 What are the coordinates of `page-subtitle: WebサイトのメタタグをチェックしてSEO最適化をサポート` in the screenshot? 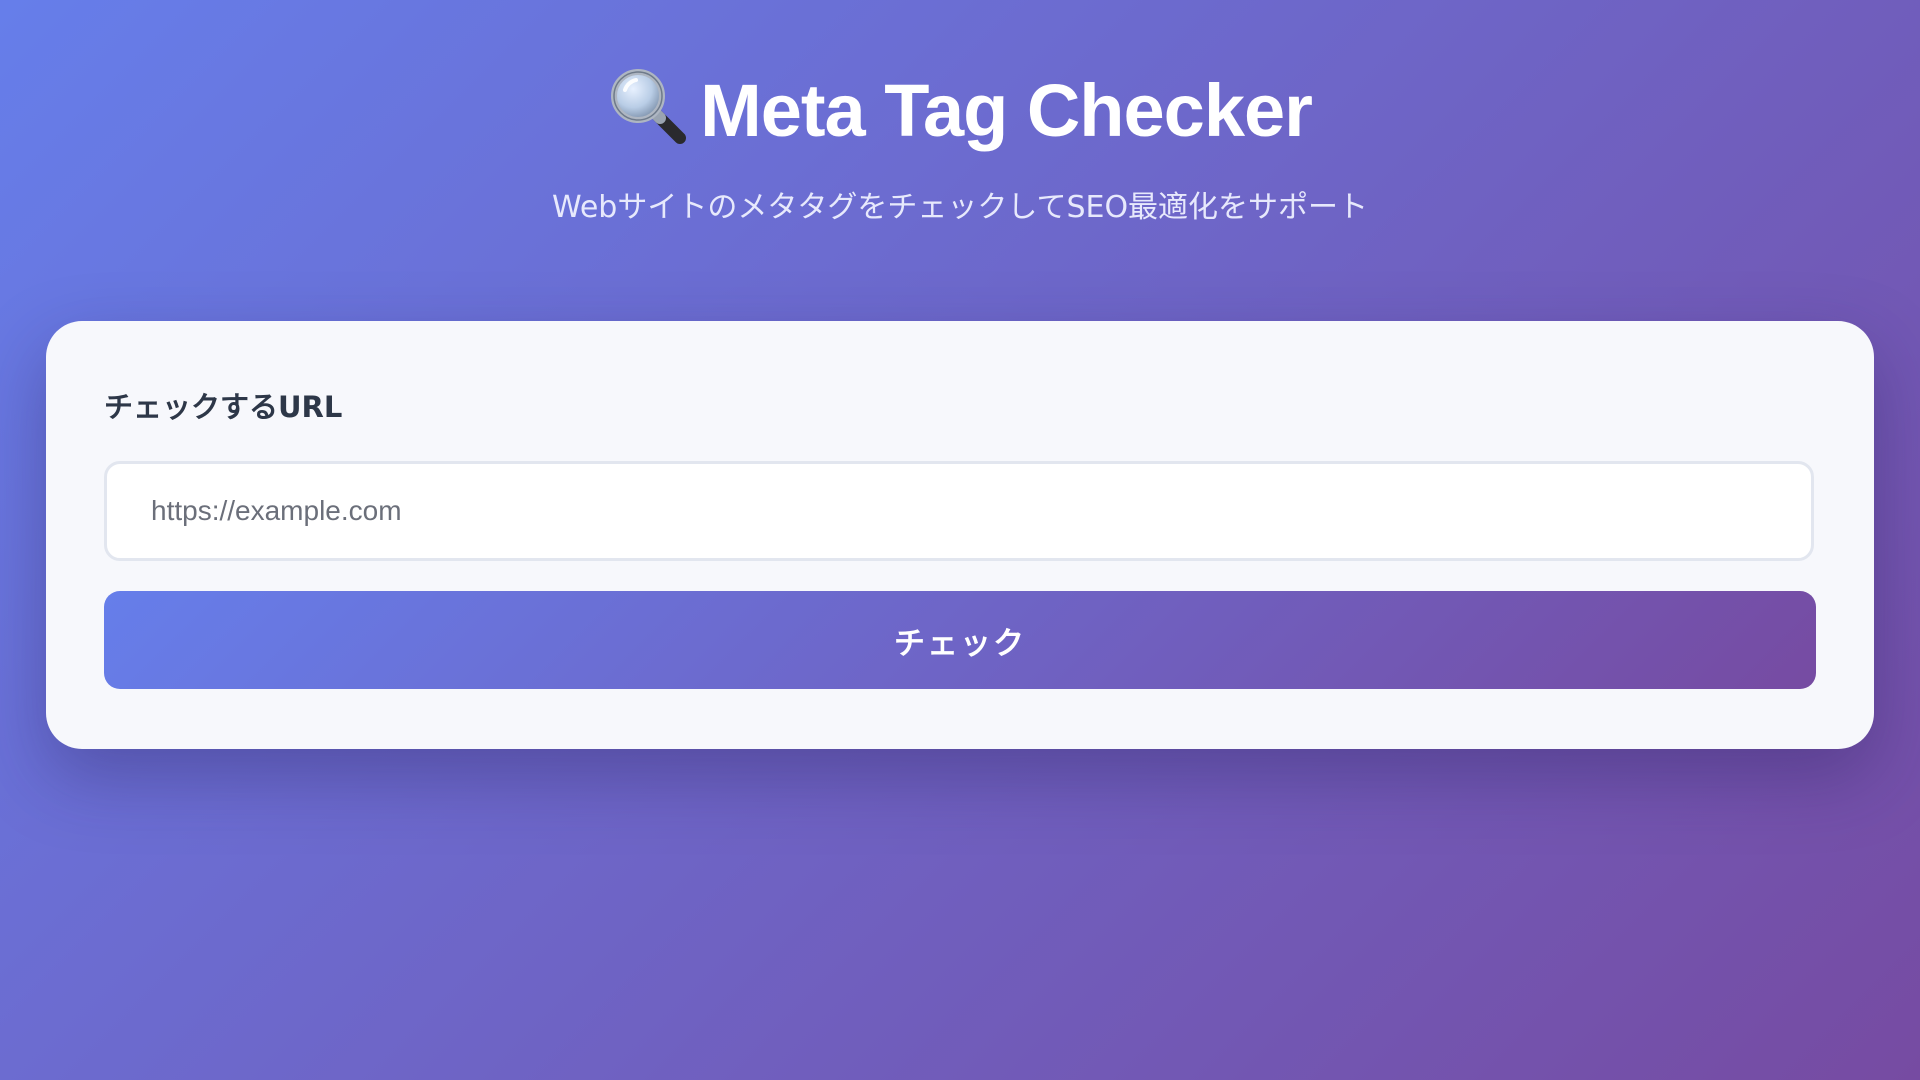 It's located at (960, 207).